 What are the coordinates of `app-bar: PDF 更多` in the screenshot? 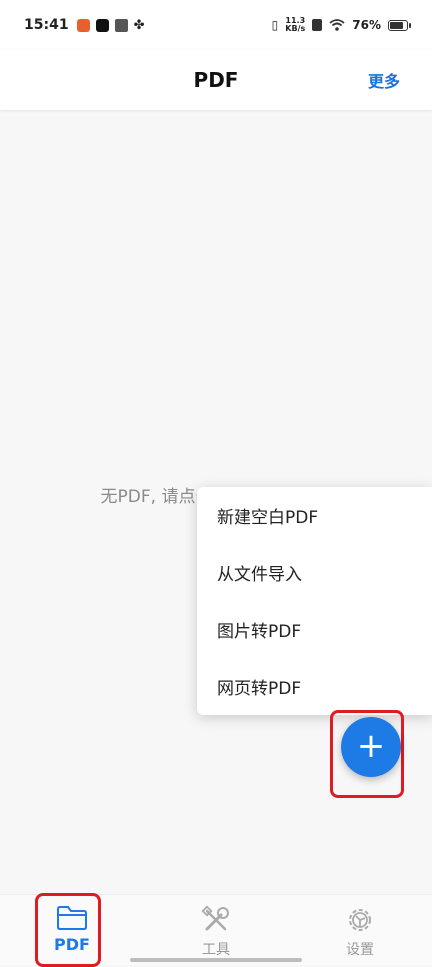 It's located at (216, 80).